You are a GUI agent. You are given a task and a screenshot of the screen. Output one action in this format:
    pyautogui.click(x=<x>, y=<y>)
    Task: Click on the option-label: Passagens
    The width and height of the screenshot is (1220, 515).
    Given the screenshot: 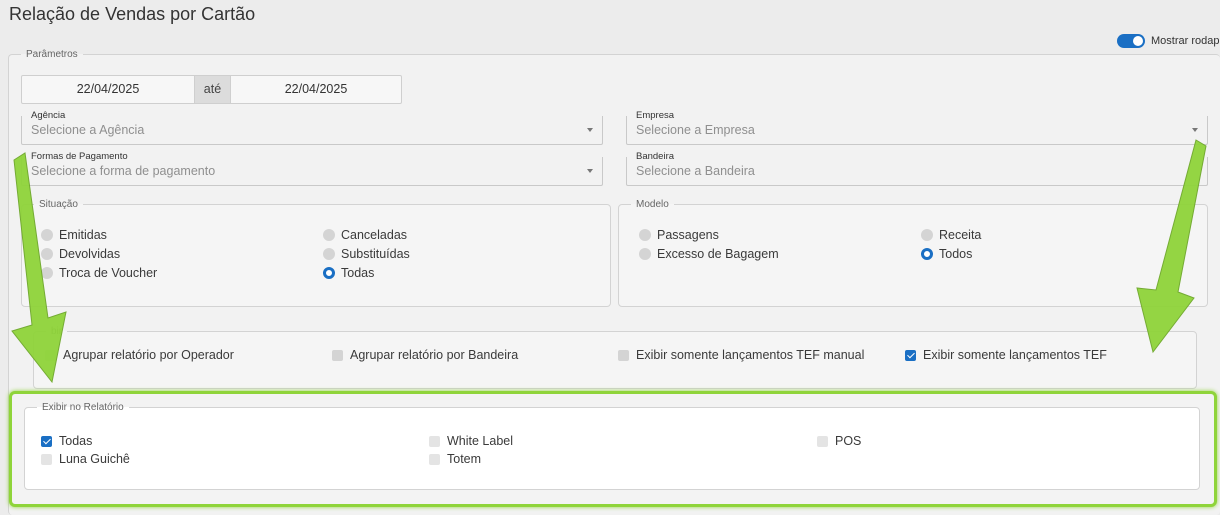 What is the action you would take?
    pyautogui.click(x=688, y=235)
    